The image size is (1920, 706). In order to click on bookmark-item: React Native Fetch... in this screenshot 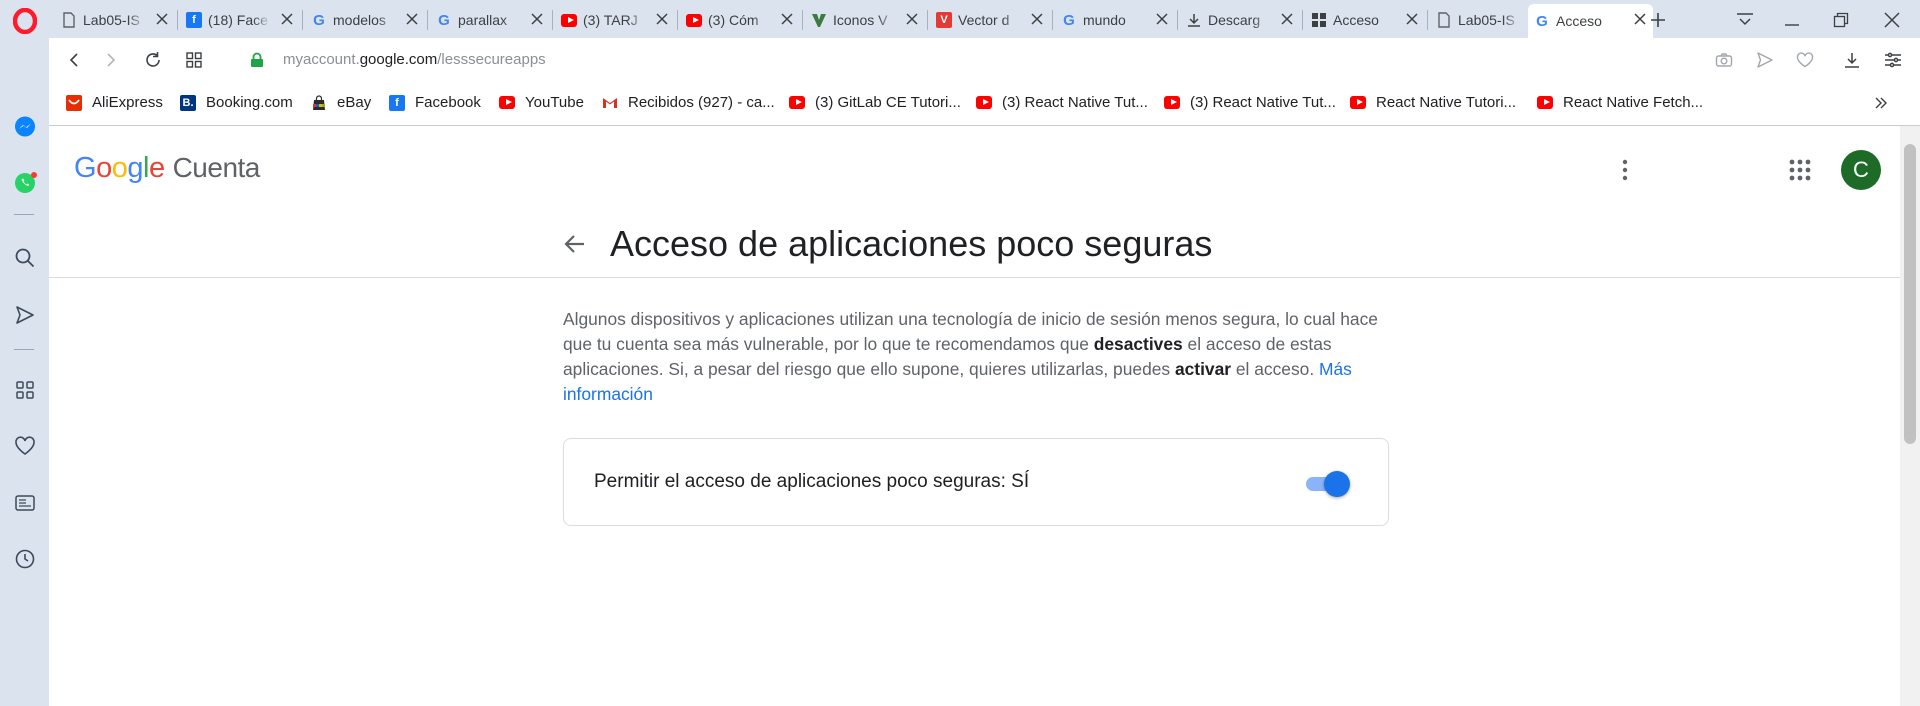, I will do `click(1620, 102)`.